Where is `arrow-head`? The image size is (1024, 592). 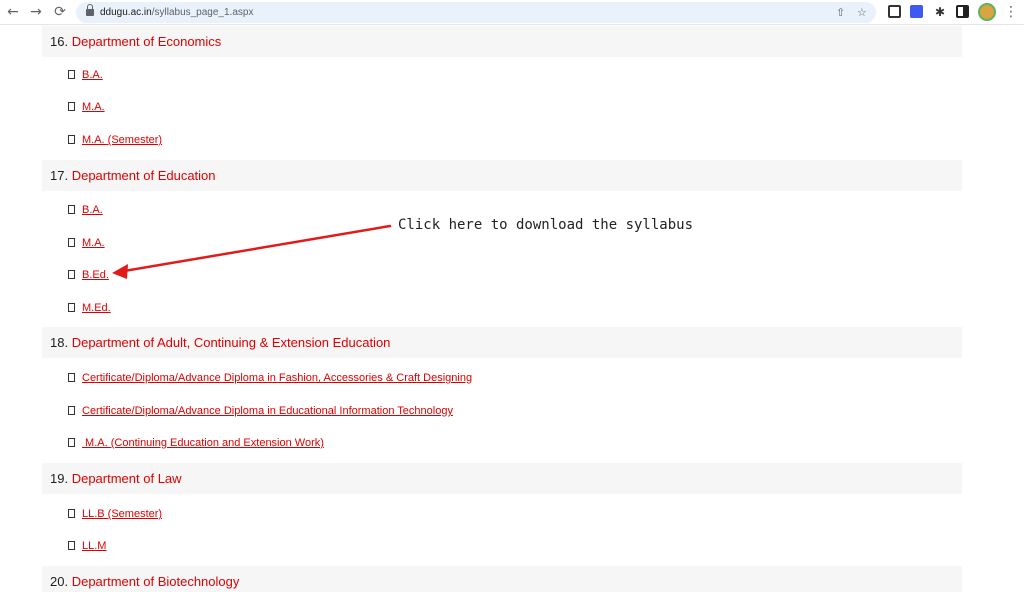
arrow-head is located at coordinates (120, 271).